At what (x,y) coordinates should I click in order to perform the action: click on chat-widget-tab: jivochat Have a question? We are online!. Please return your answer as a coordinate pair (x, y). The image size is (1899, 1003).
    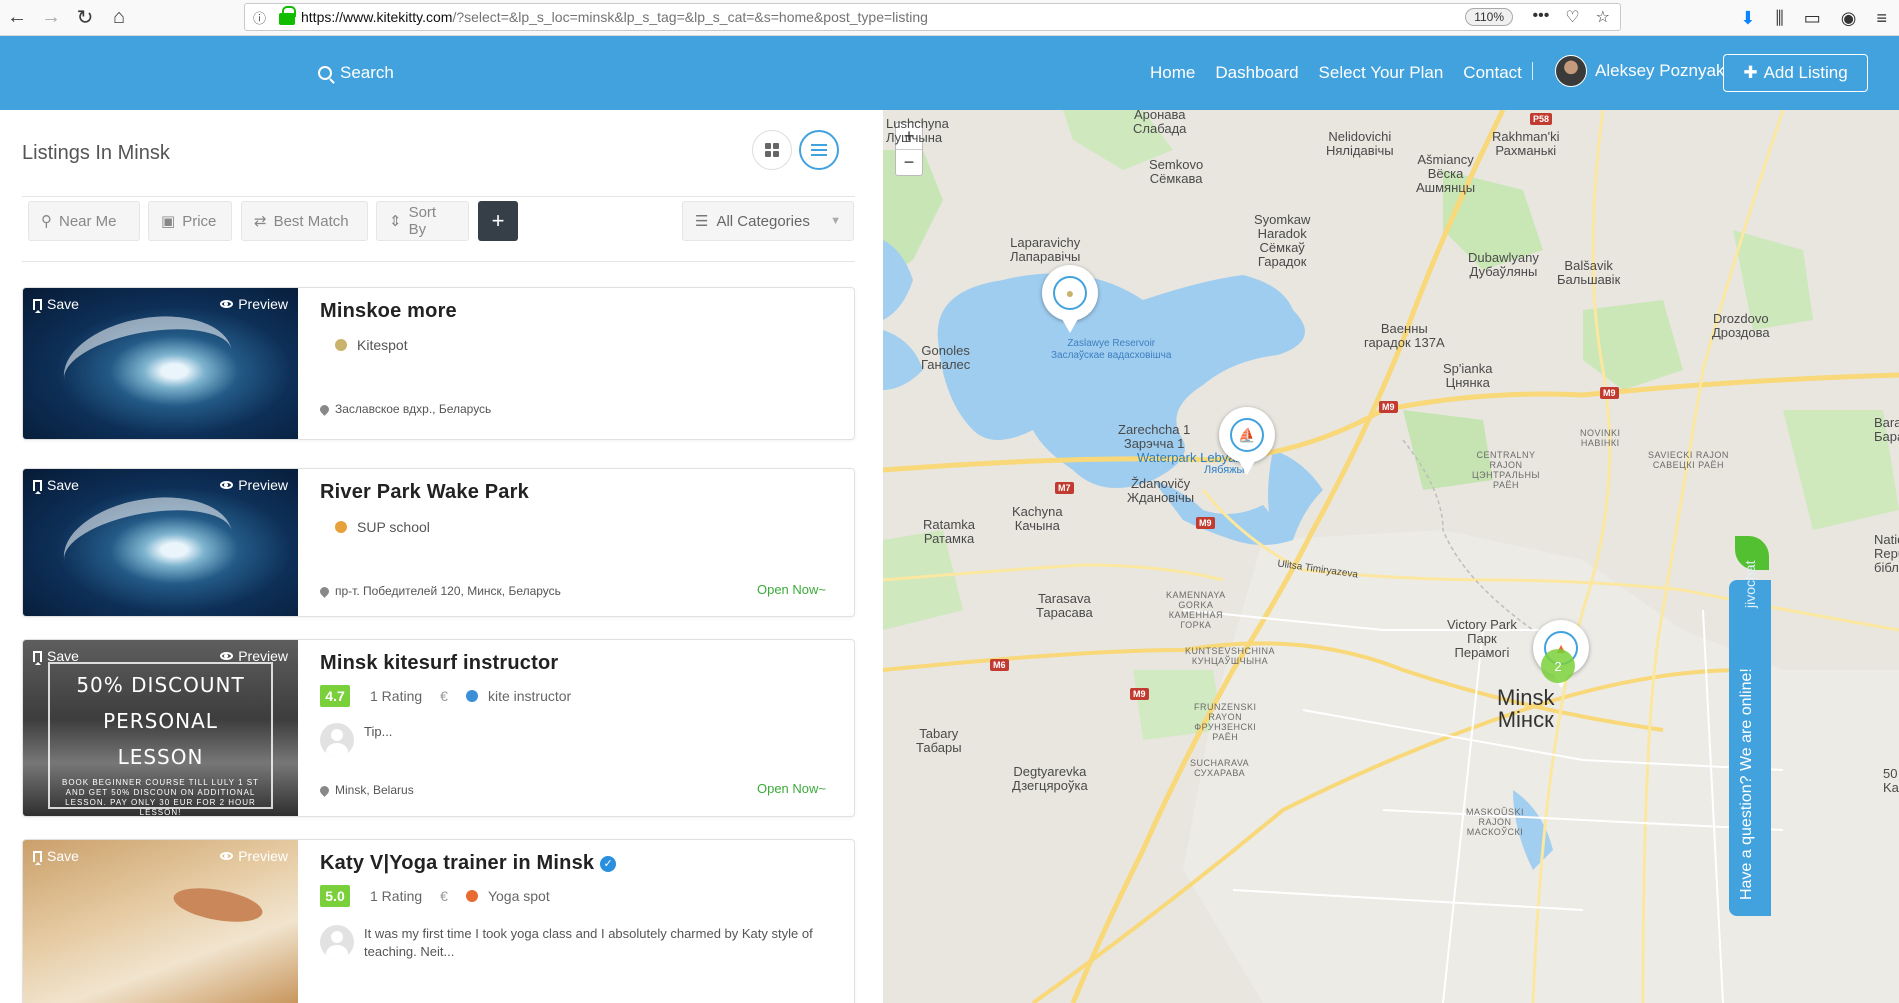
    Looking at the image, I should click on (1750, 738).